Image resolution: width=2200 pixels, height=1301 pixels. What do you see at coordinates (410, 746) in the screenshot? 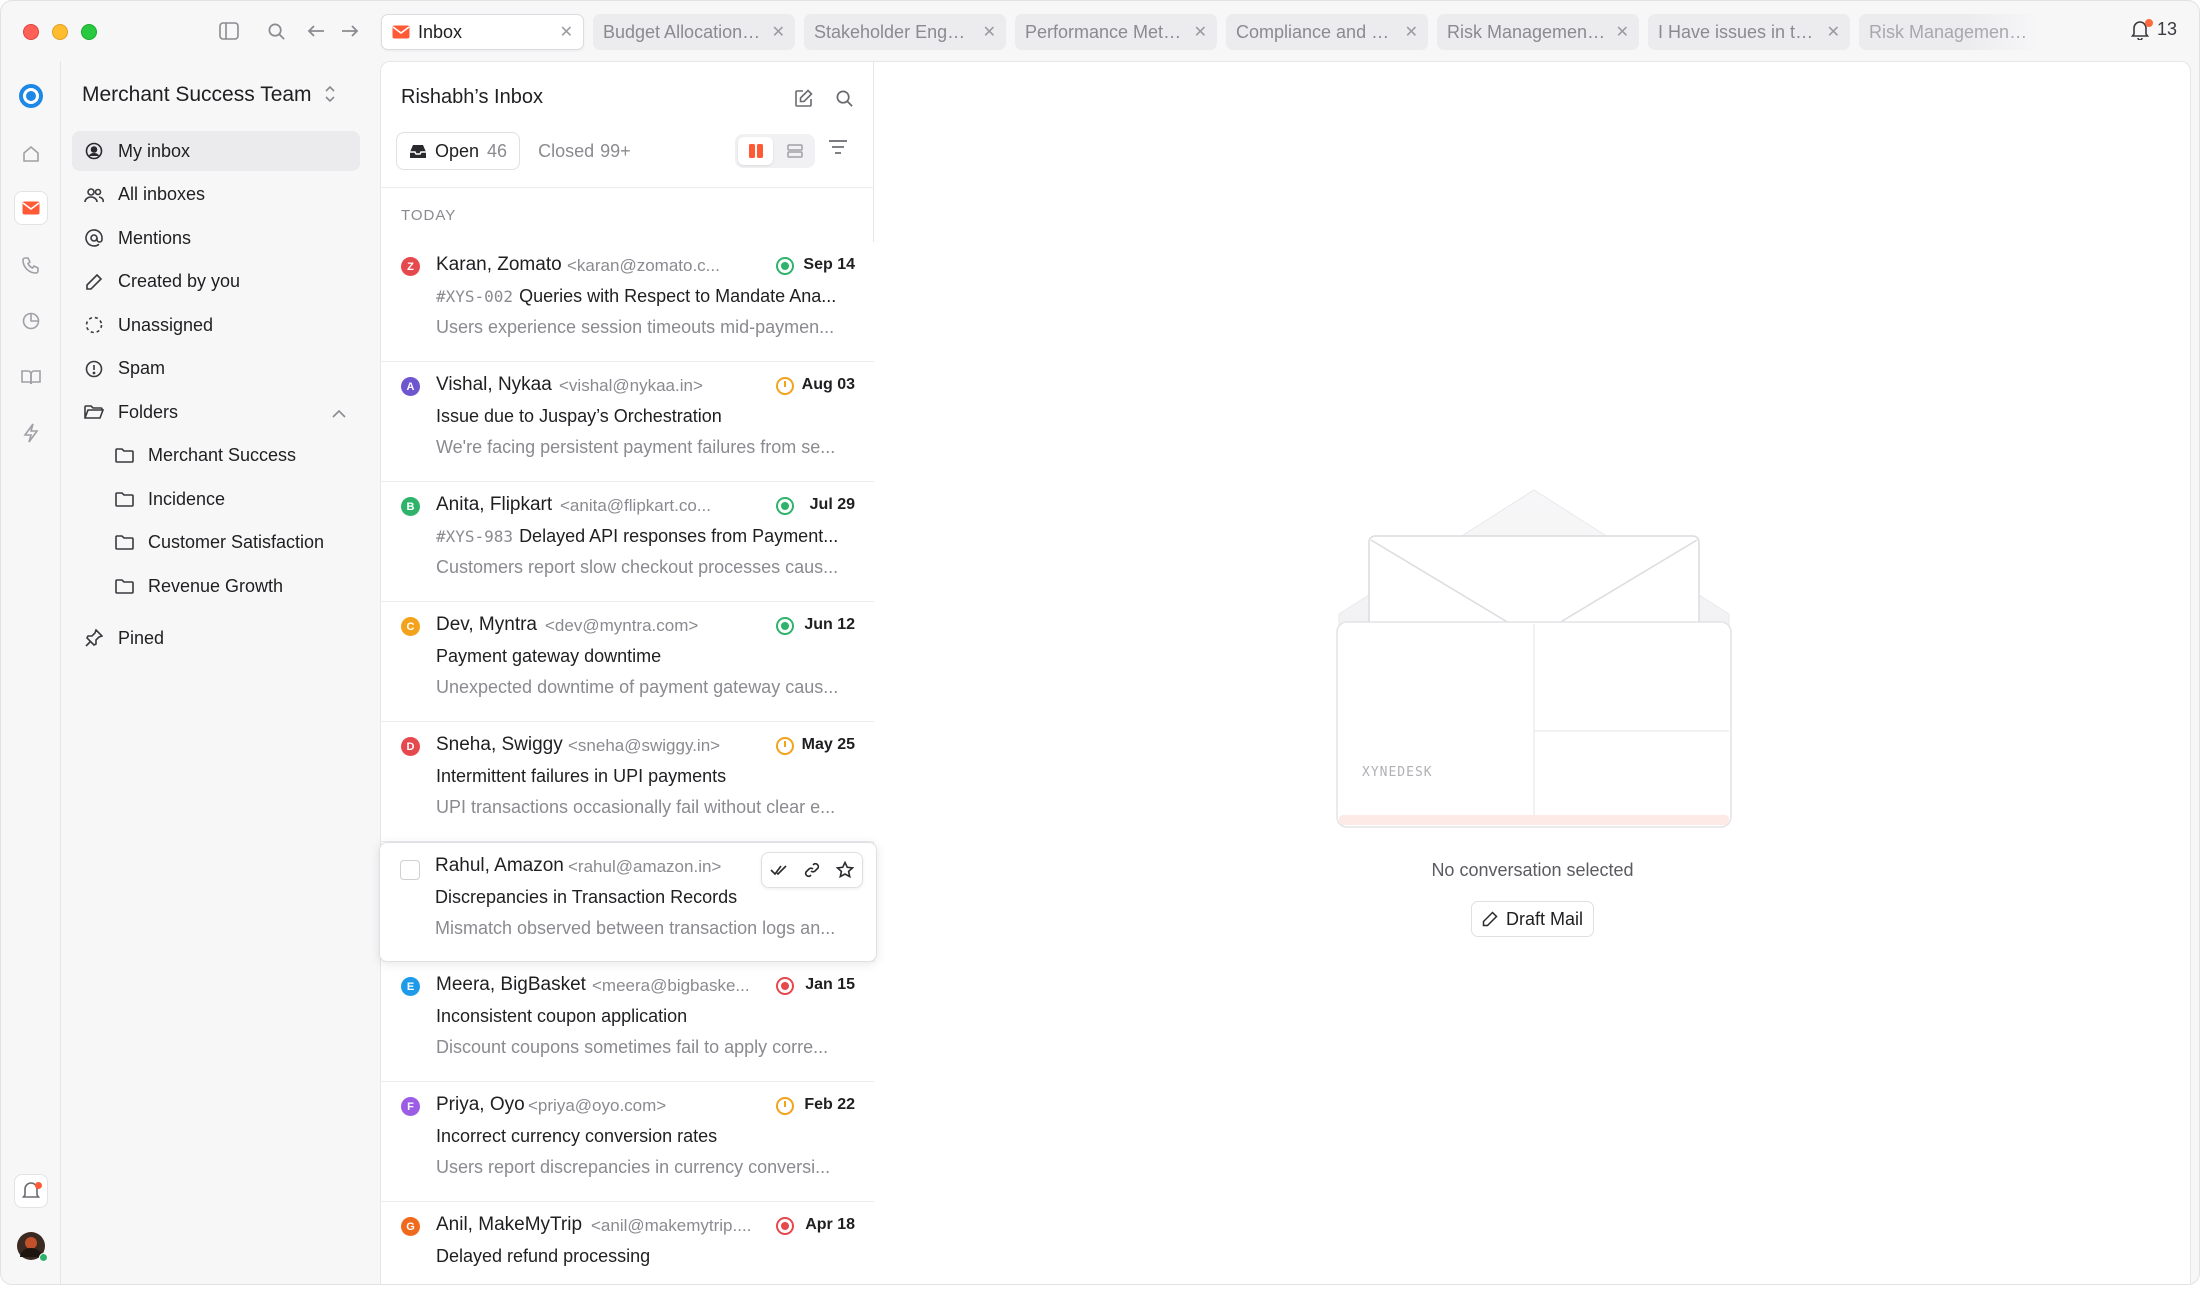
I see `avatar: D` at bounding box center [410, 746].